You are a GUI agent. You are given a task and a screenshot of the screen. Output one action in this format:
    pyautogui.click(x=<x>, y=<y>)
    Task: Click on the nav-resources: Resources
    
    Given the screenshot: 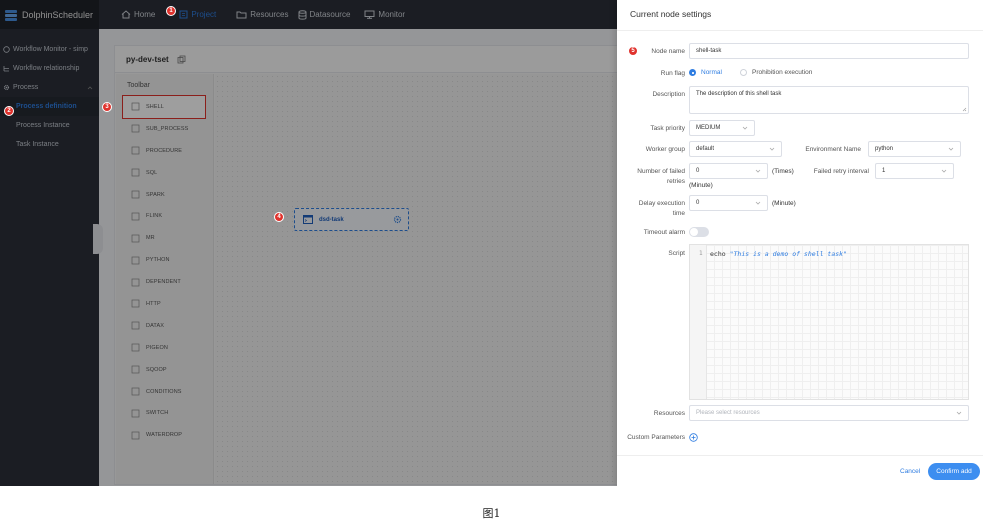 What is the action you would take?
    pyautogui.click(x=262, y=14)
    